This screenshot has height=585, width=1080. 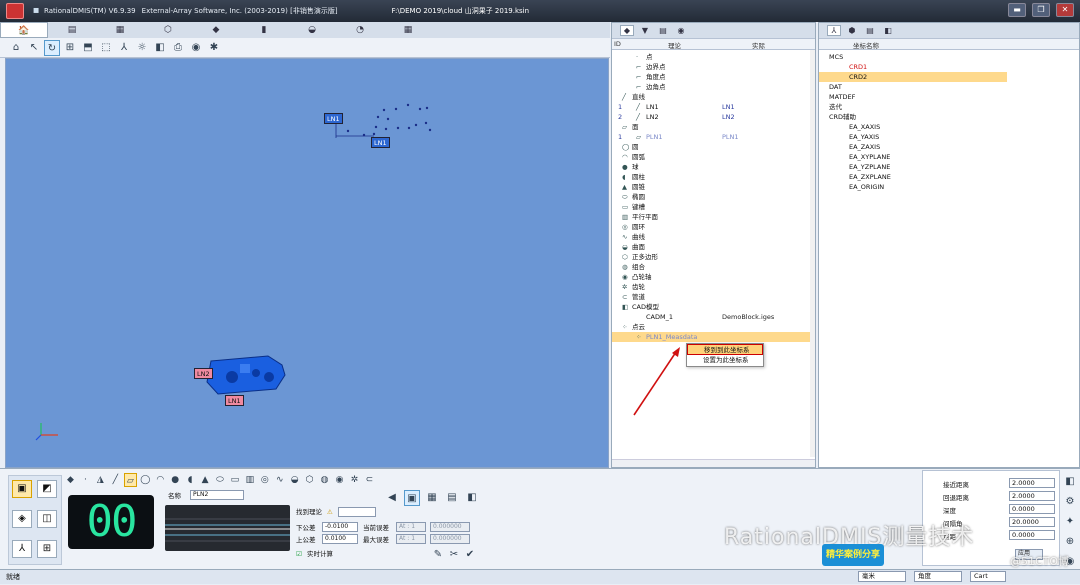 What do you see at coordinates (70, 480) in the screenshot?
I see `feature-point-icon: ◆` at bounding box center [70, 480].